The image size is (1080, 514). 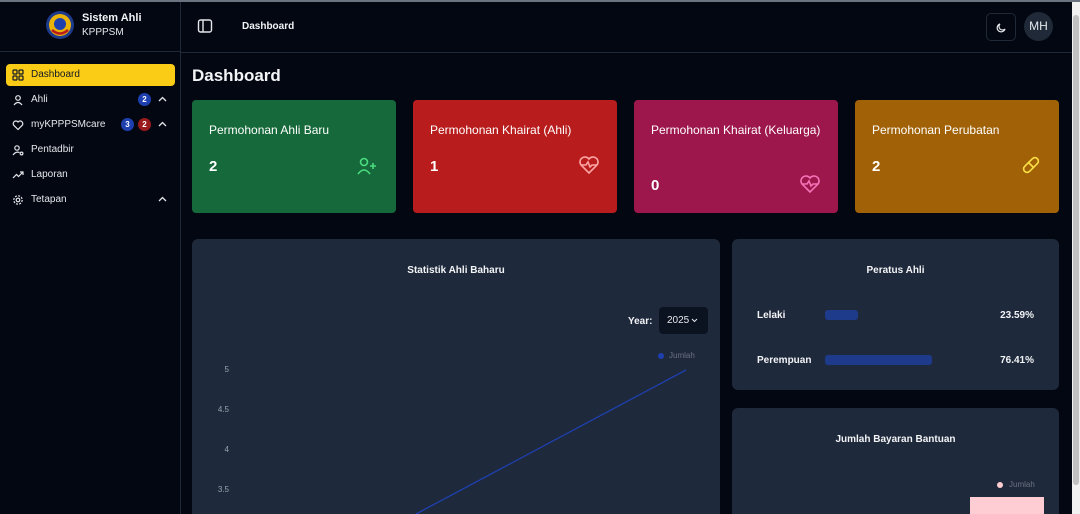 What do you see at coordinates (957, 156) in the screenshot?
I see `card-permohonan-perubatan: Permohonan Perubatan 2` at bounding box center [957, 156].